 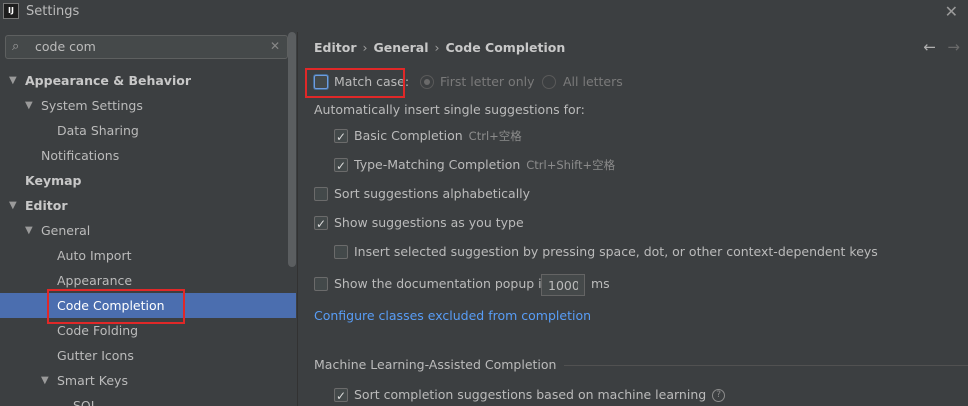 I want to click on close-icon: ✕, so click(x=951, y=11).